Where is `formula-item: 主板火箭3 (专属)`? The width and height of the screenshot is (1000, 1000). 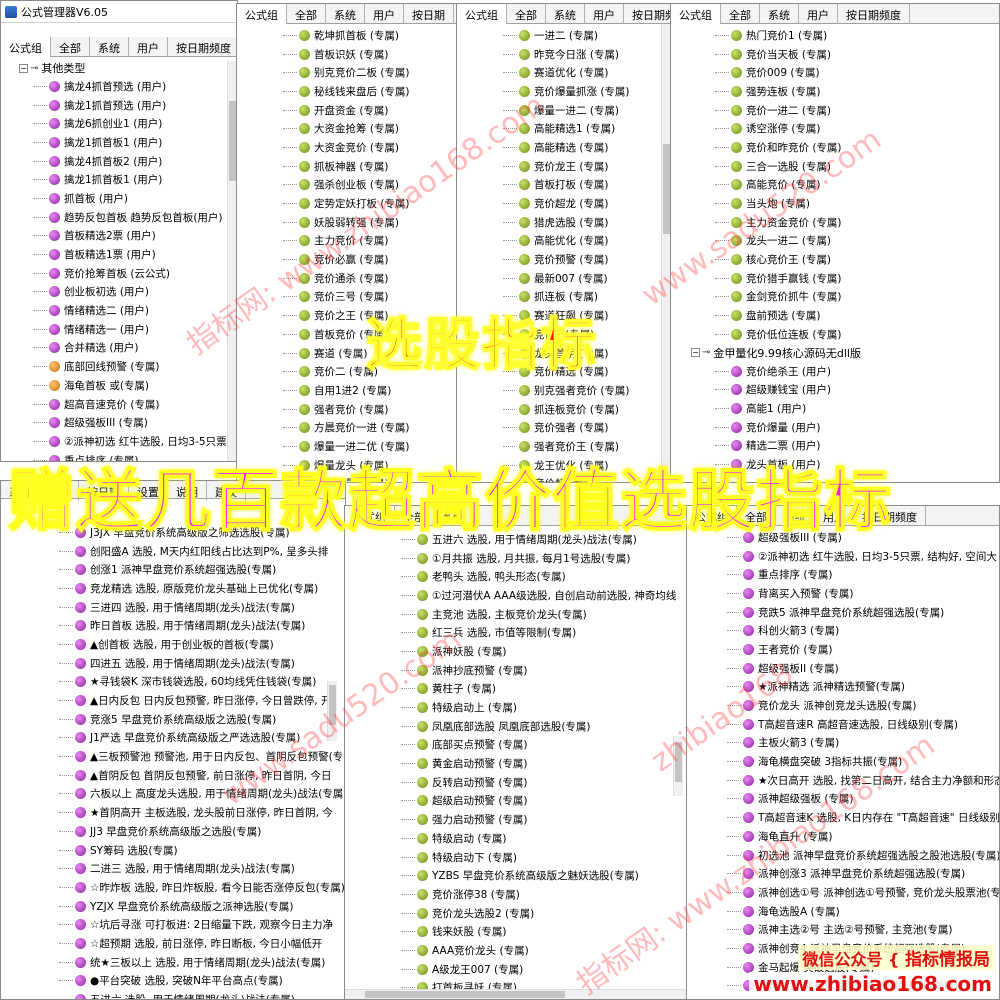 formula-item: 主板火箭3 (专属) is located at coordinates (863, 743).